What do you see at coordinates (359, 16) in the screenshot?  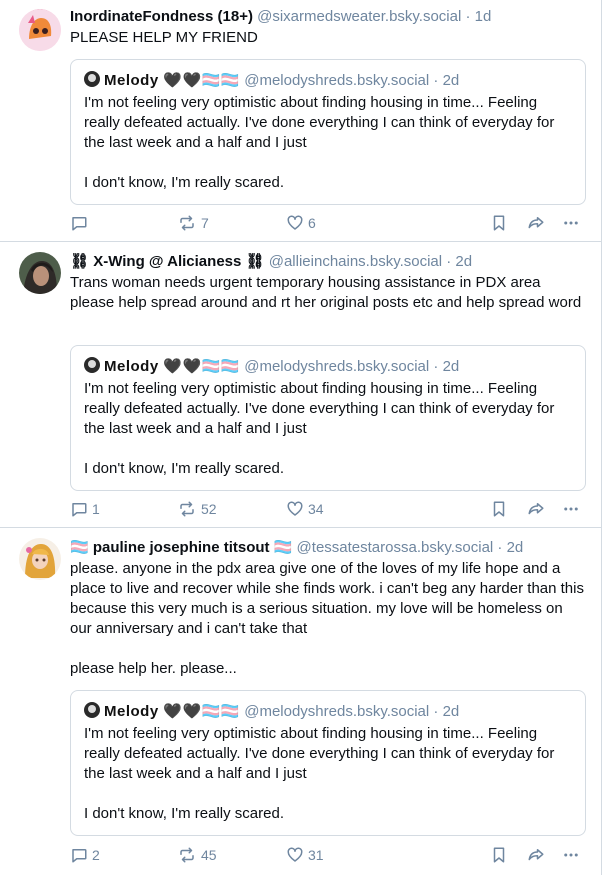 I see `author-handle: @sixarmedsweater.bsky.social` at bounding box center [359, 16].